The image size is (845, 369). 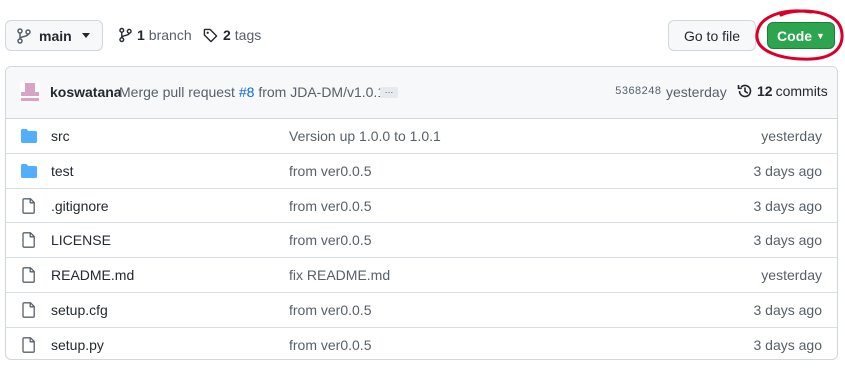 I want to click on commits-count: 12, so click(x=765, y=91).